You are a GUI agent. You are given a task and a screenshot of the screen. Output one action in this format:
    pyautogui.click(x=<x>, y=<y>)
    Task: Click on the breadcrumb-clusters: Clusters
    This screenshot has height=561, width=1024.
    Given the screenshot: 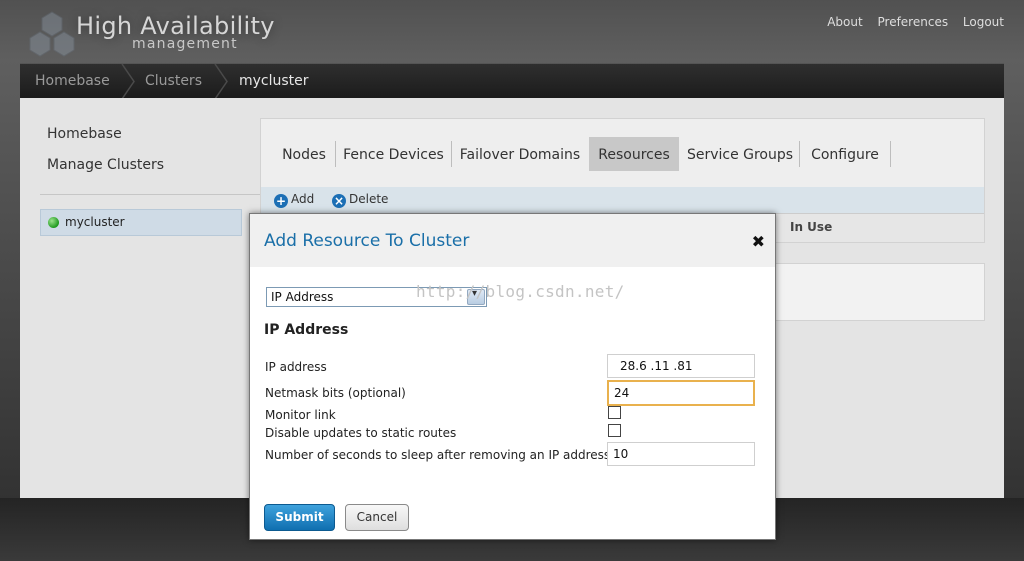 What is the action you would take?
    pyautogui.click(x=173, y=81)
    